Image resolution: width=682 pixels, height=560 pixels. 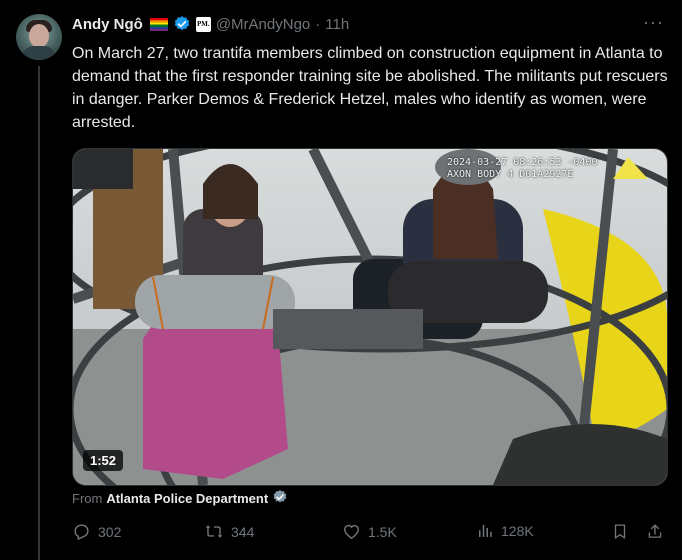 I want to click on rainbow-flag-icon, so click(x=158, y=24).